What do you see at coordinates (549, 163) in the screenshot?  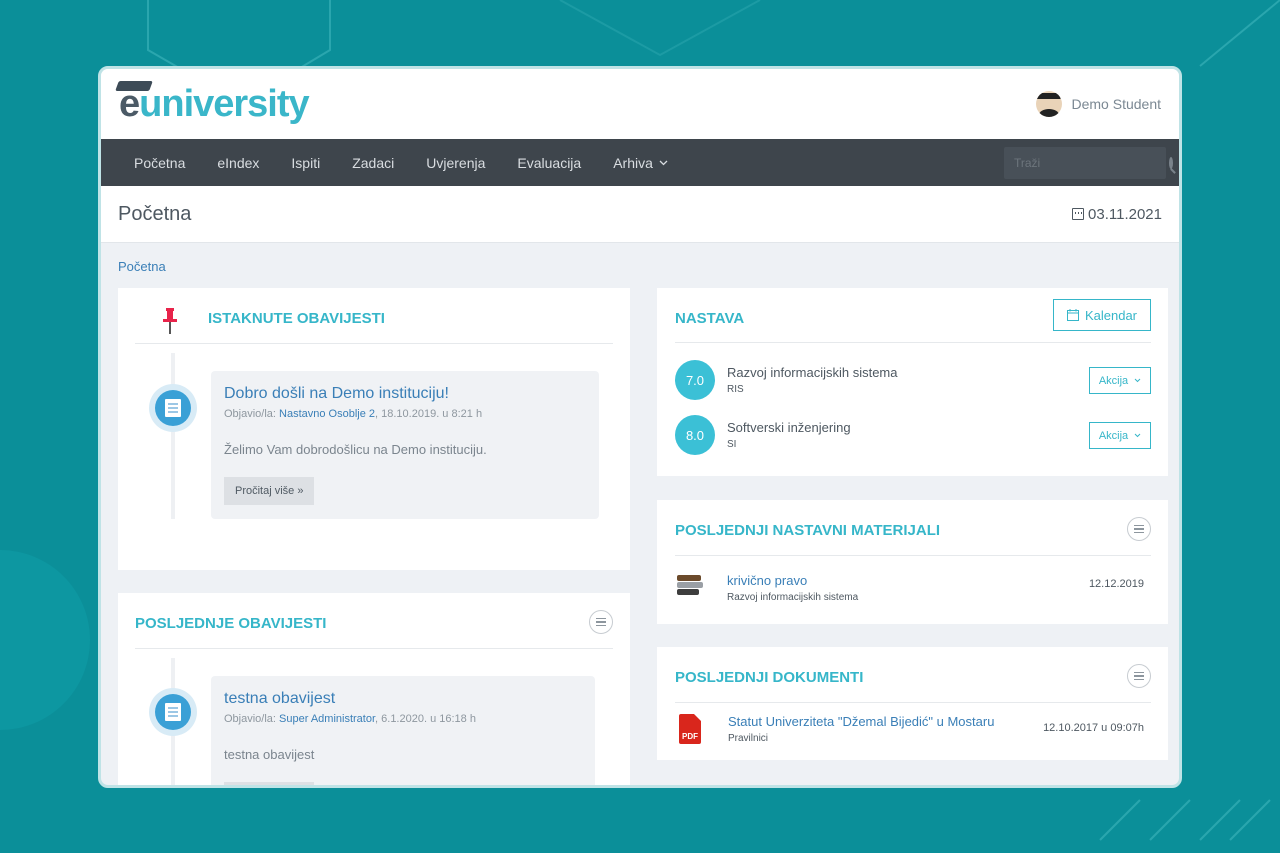 I see `nav-item-evaluacija: Evaluacija` at bounding box center [549, 163].